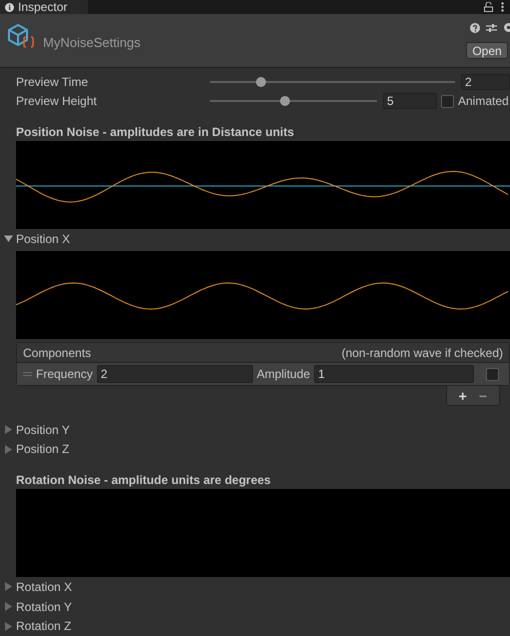 Image resolution: width=510 pixels, height=636 pixels. What do you see at coordinates (462, 396) in the screenshot?
I see `add-button: +` at bounding box center [462, 396].